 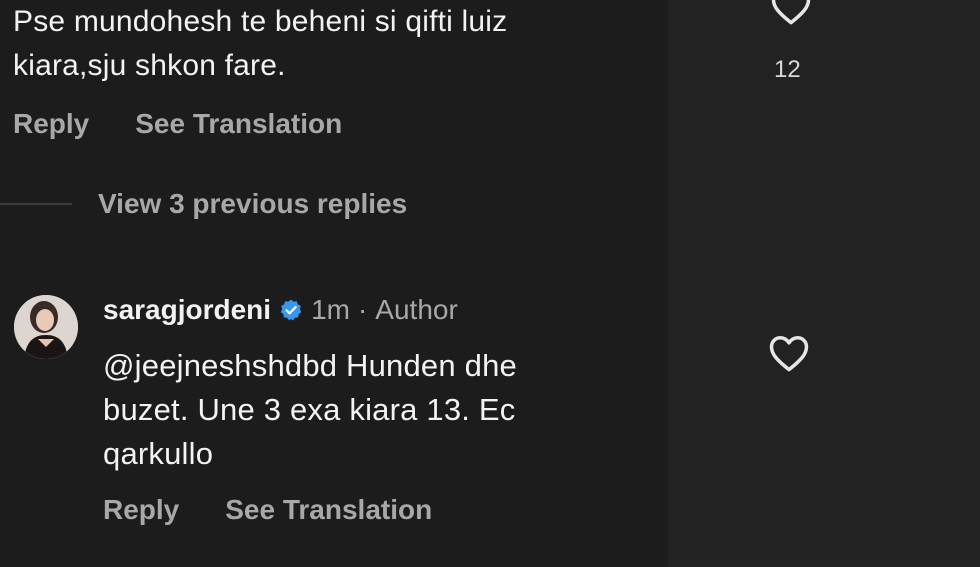 I want to click on reply-comment-actions: Reply See Translation, so click(x=267, y=510).